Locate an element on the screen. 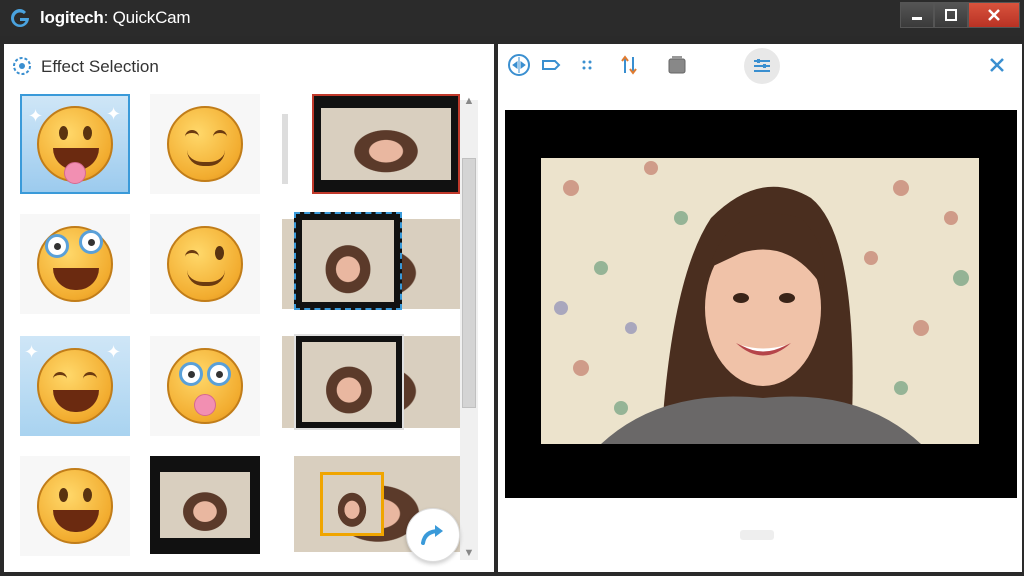 The height and width of the screenshot is (576, 1024). effect-tile-laugh is located at coordinates (75, 506).